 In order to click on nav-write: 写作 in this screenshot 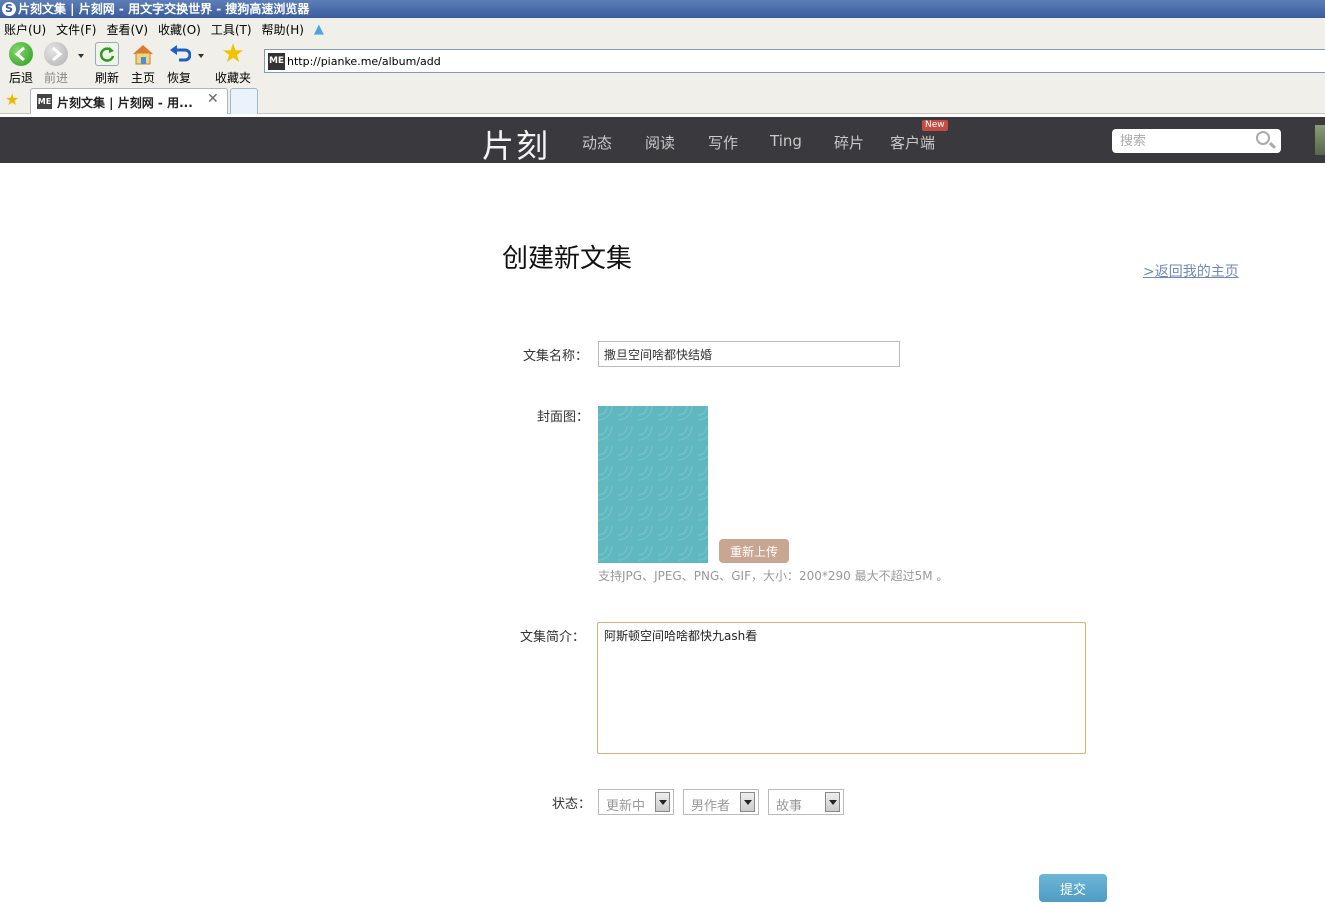, I will do `click(723, 142)`.